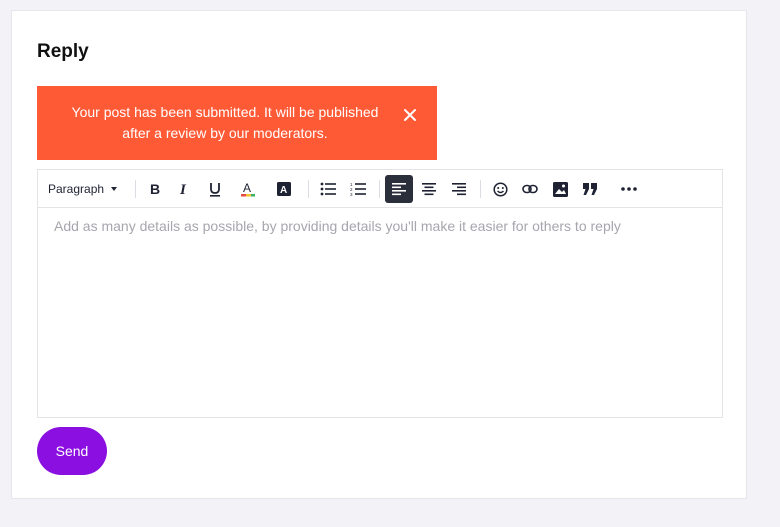  What do you see at coordinates (358, 189) in the screenshot?
I see `numbered-list-icon: 123` at bounding box center [358, 189].